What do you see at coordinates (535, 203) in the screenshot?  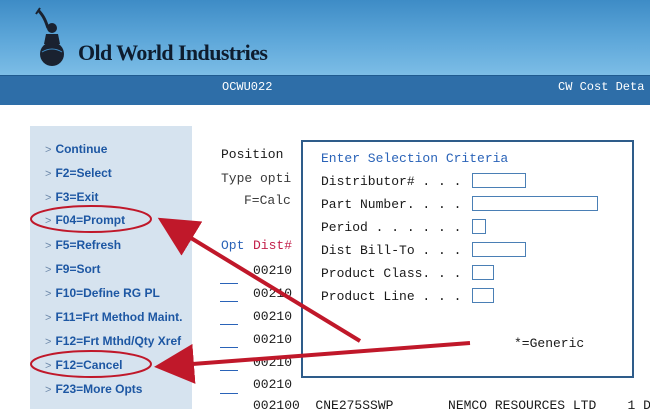 I see `part-number-field` at bounding box center [535, 203].